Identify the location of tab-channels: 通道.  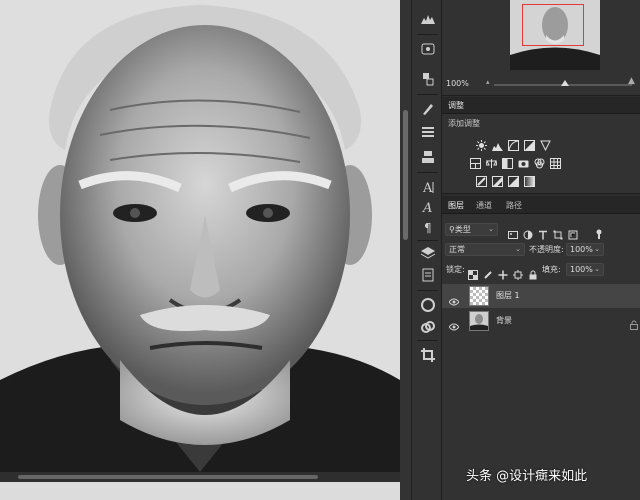
(484, 205).